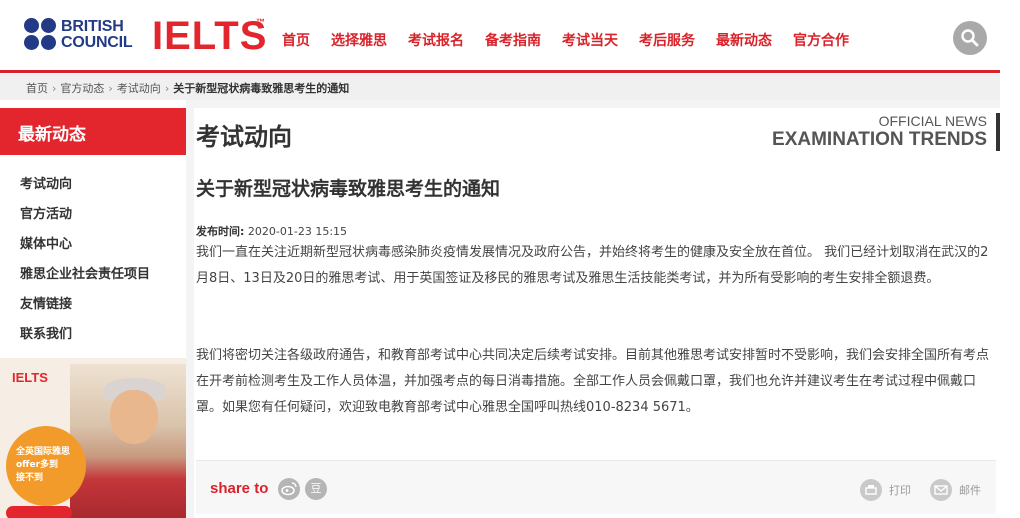 Image resolution: width=1020 pixels, height=518 pixels. What do you see at coordinates (261, 88) in the screenshot?
I see `breadcrumb-current: 关于新型冠状病毒致雅思考生的通知` at bounding box center [261, 88].